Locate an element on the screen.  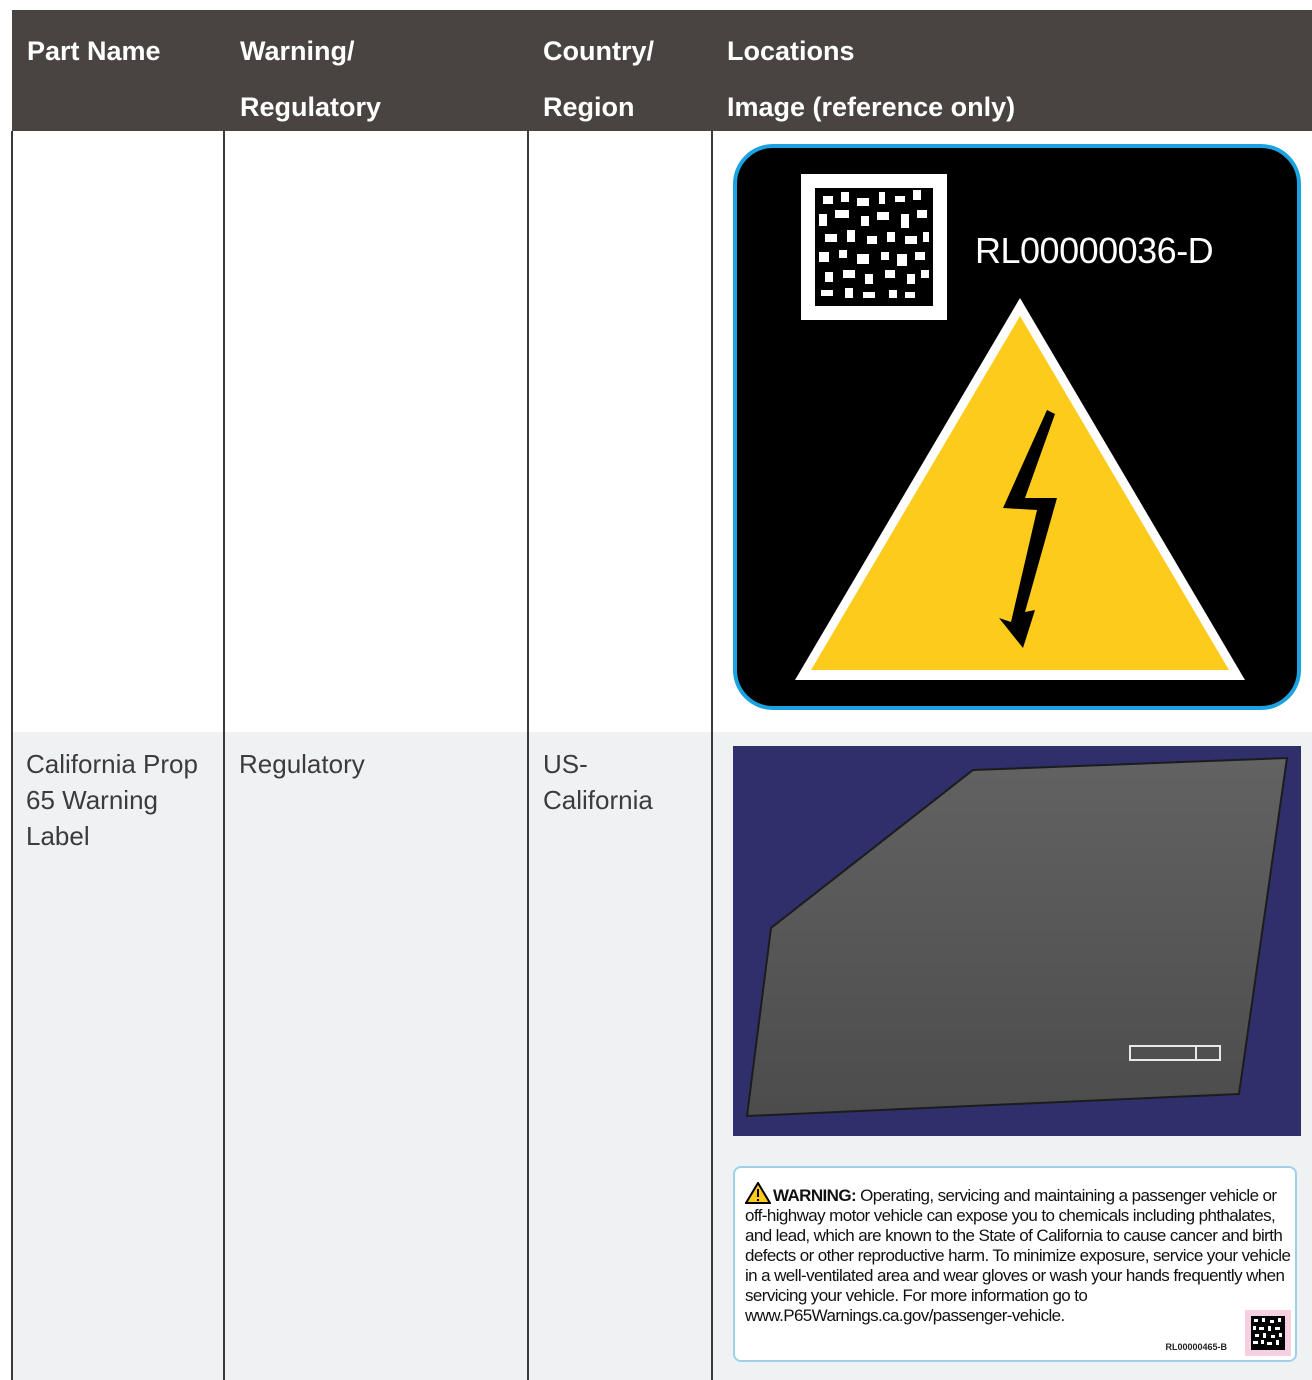
header-locations-image: Locations Image (reference only) is located at coordinates (871, 79).